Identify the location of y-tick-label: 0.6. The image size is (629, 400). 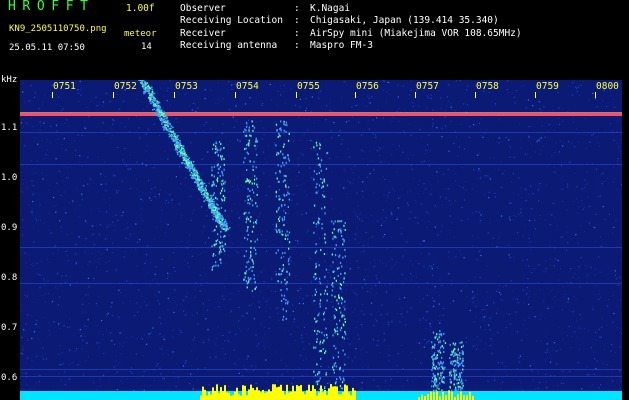
(9, 378).